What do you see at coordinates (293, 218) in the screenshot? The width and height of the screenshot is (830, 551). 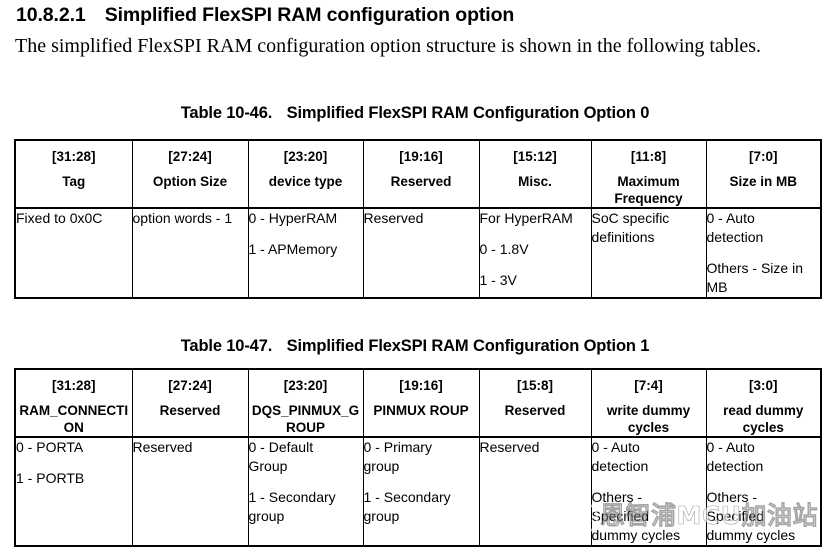 I see `cell-line: 0 - HyperRAM` at bounding box center [293, 218].